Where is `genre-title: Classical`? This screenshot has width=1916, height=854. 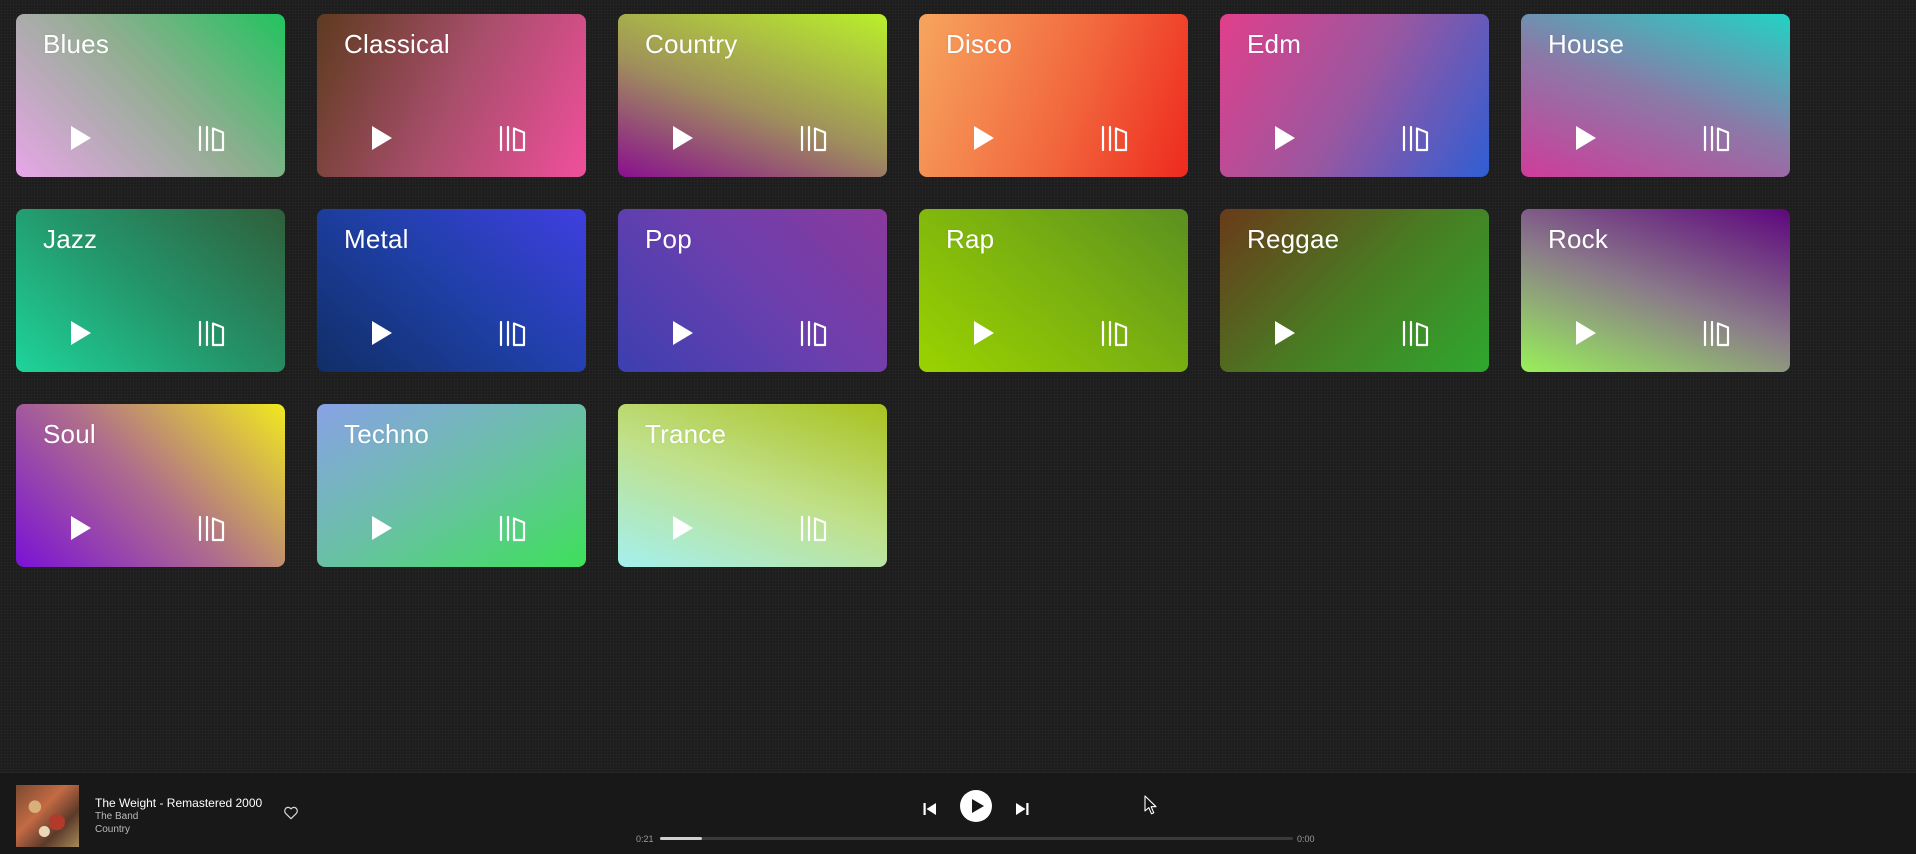
genre-title: Classical is located at coordinates (397, 44).